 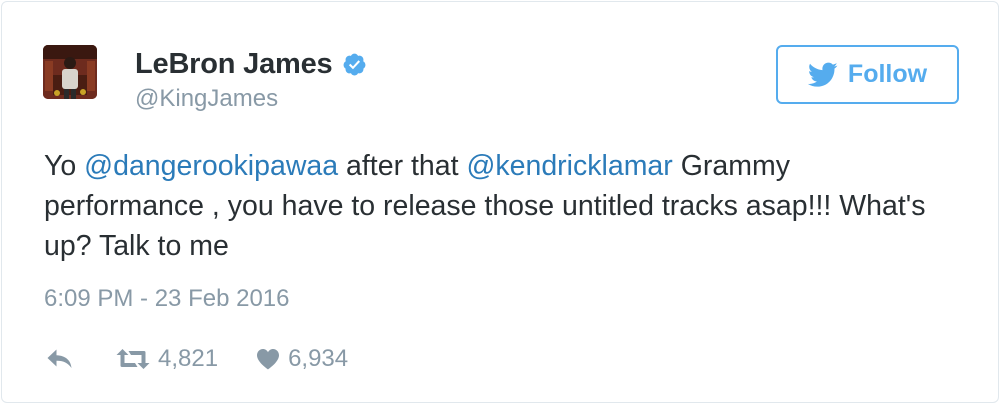 What do you see at coordinates (318, 358) in the screenshot?
I see `like-count: 6,934` at bounding box center [318, 358].